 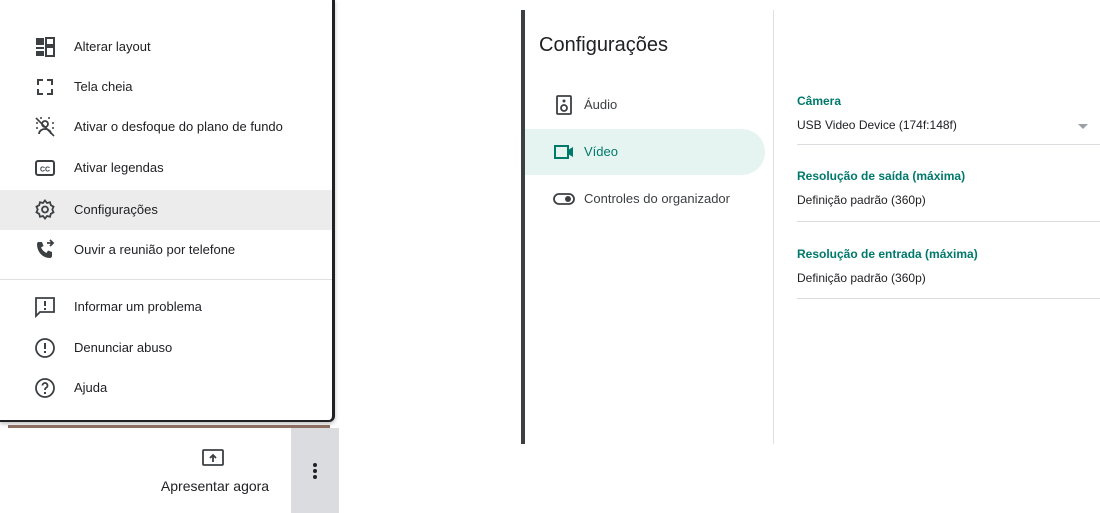 I want to click on menu-item-label: Configurações, so click(x=116, y=209).